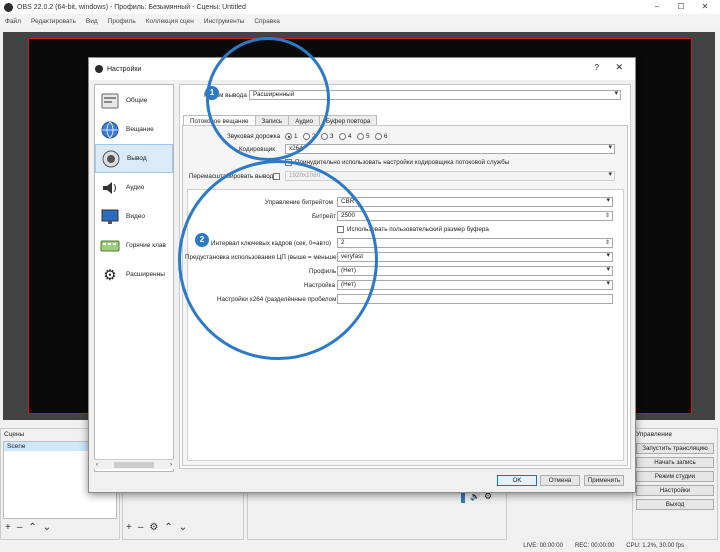 This screenshot has height=552, width=720. I want to click on remove-scene-button: –, so click(20, 527).